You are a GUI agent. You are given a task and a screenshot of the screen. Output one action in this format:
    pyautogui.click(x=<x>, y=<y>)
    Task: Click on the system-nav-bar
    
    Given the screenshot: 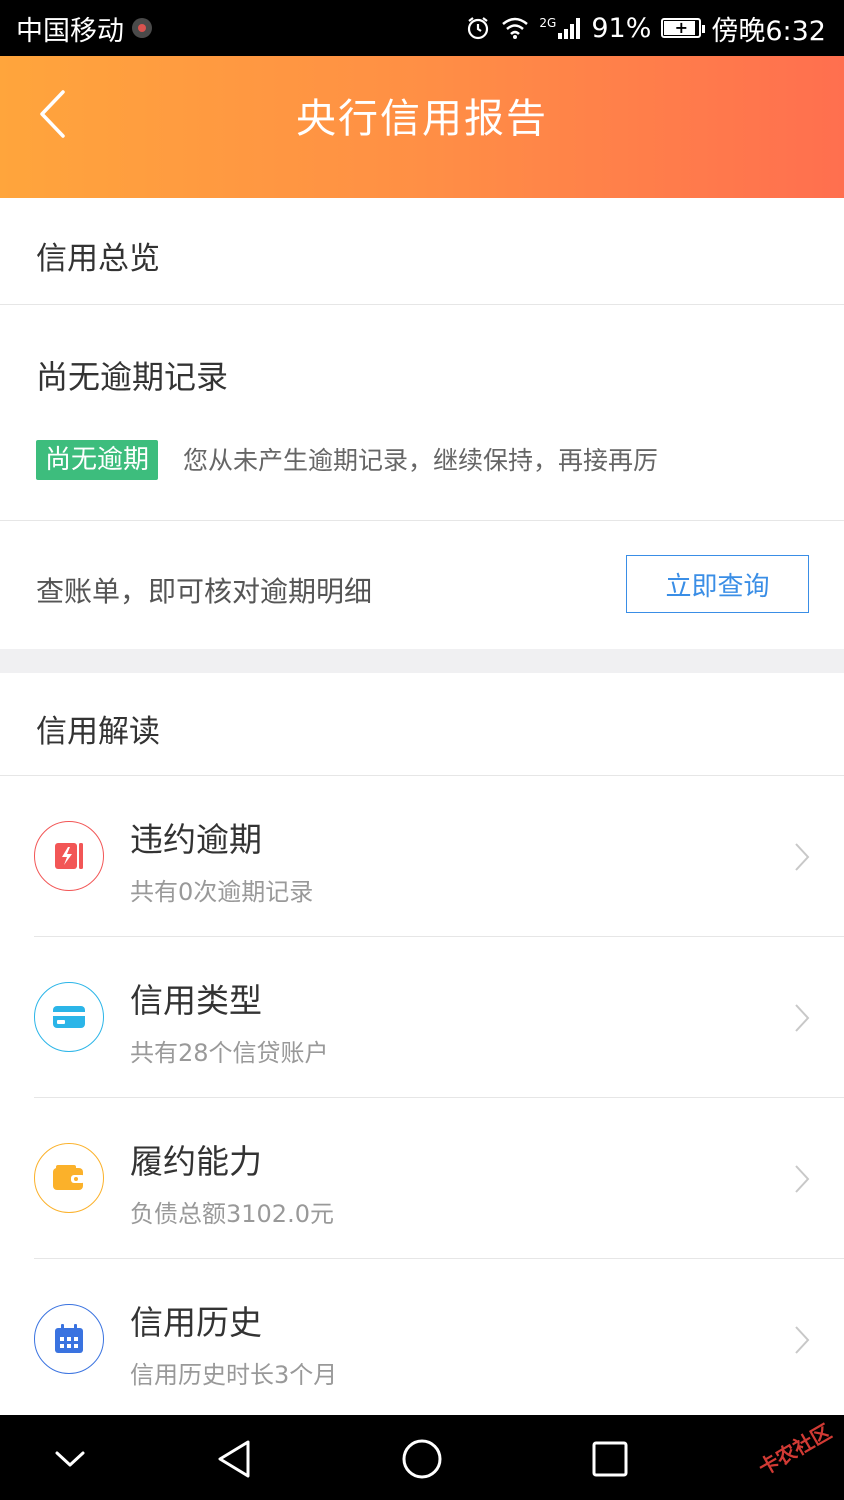 What is the action you would take?
    pyautogui.click(x=422, y=1457)
    